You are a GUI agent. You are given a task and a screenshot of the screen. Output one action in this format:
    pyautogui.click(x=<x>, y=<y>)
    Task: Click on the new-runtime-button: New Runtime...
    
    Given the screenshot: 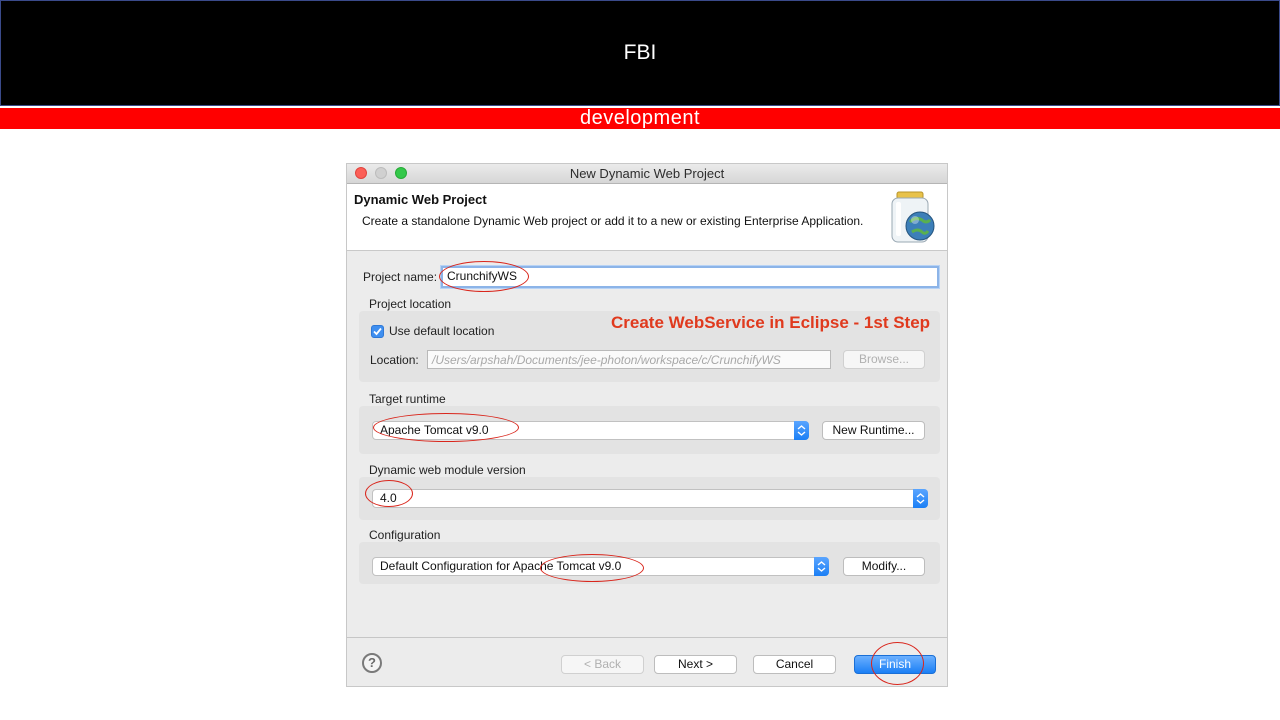 What is the action you would take?
    pyautogui.click(x=873, y=430)
    